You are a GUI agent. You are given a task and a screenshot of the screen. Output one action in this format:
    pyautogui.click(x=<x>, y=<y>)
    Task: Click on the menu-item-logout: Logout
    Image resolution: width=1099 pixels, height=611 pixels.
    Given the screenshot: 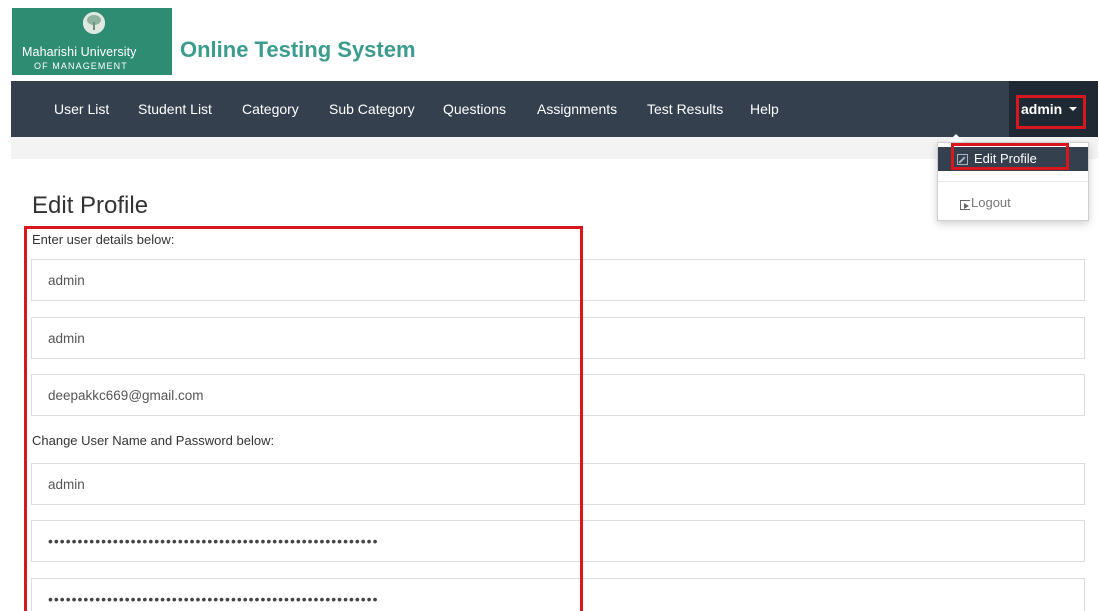 What is the action you would take?
    pyautogui.click(x=991, y=202)
    